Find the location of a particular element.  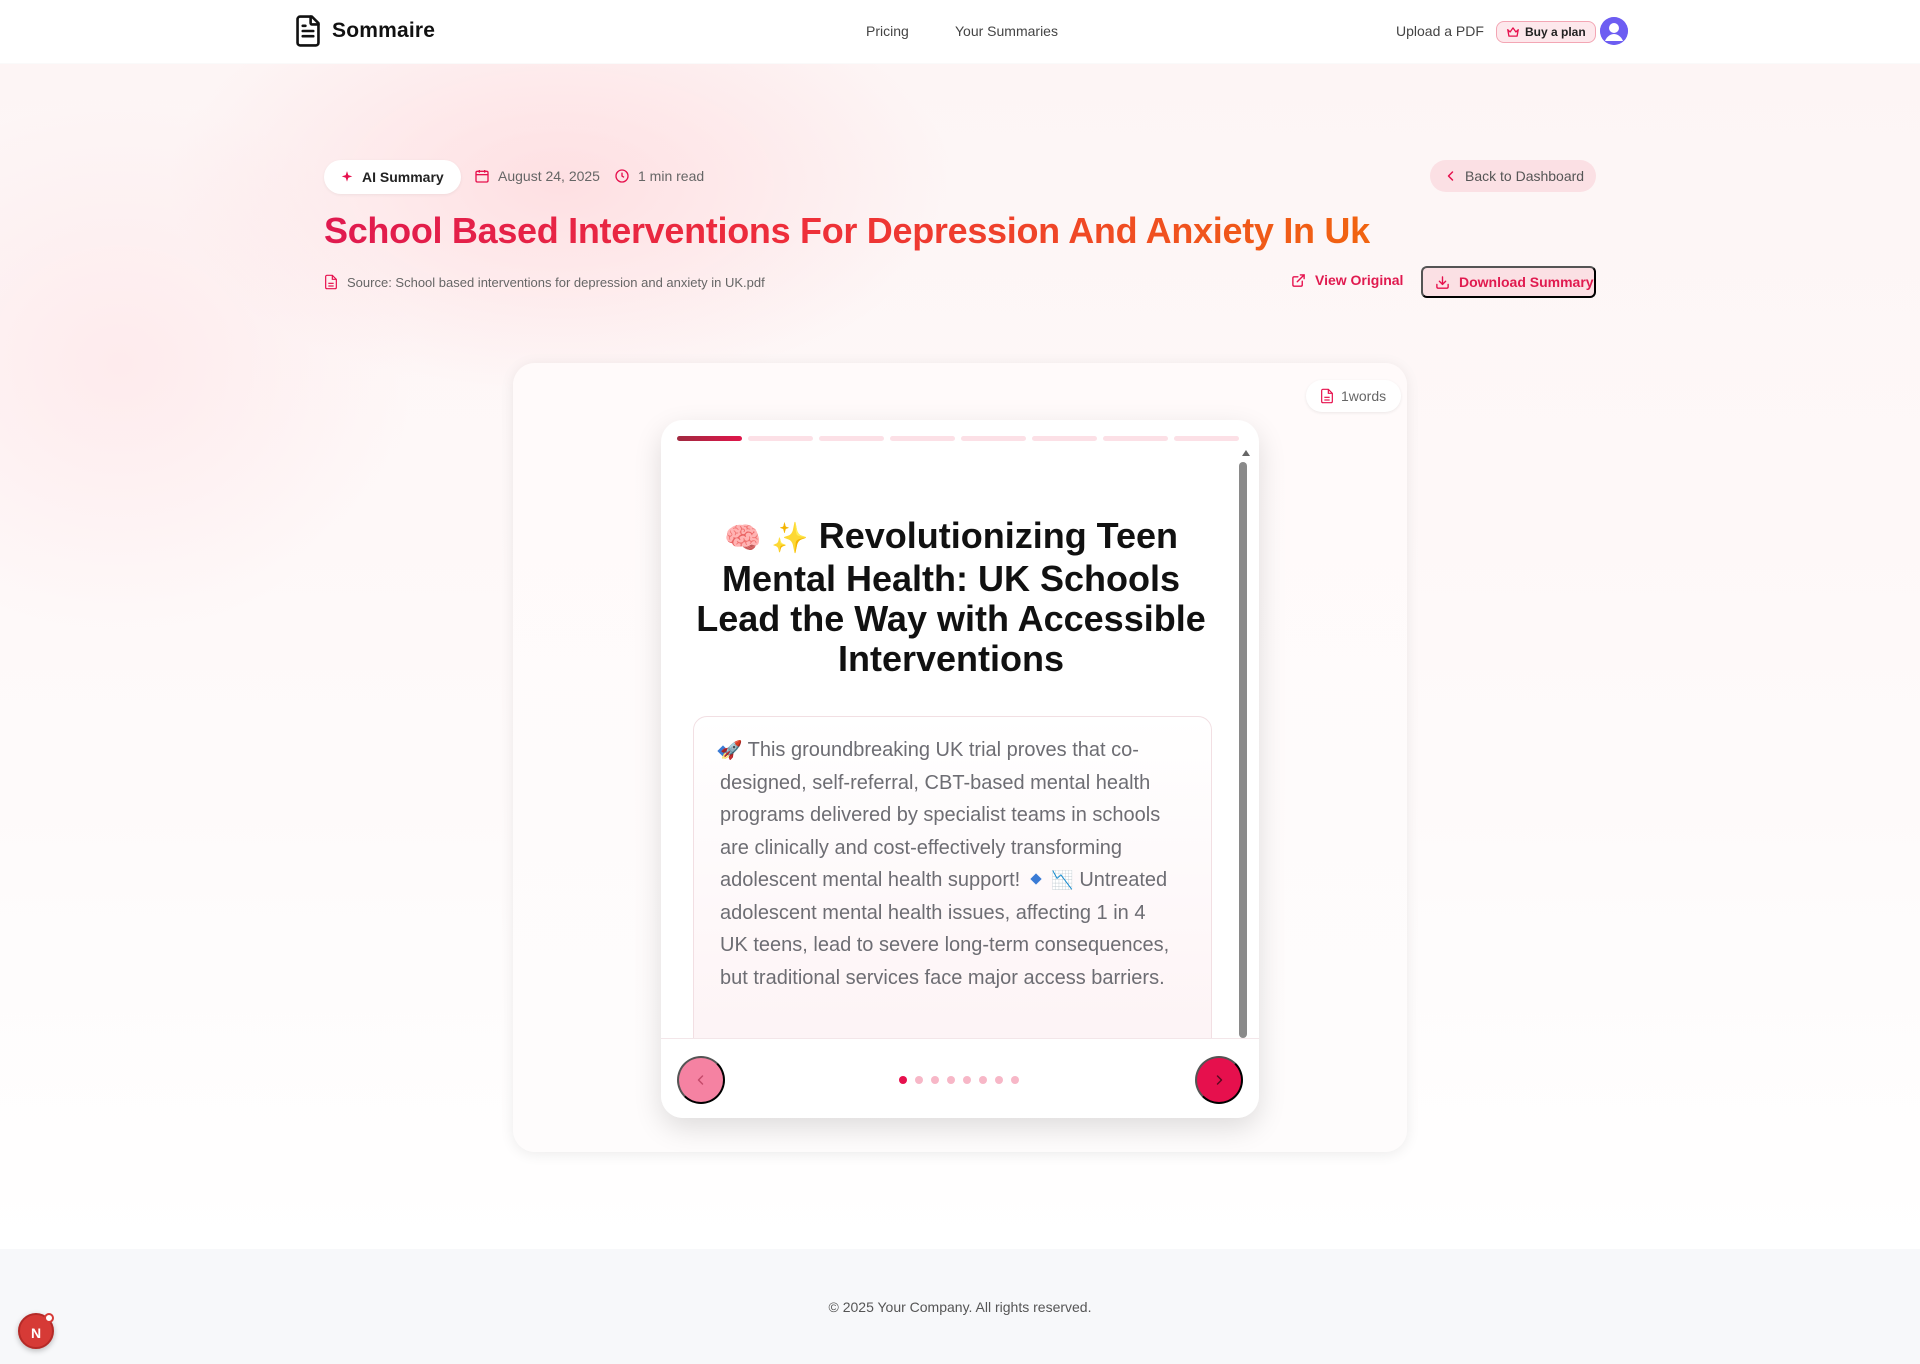

notification-dot is located at coordinates (49, 1318).